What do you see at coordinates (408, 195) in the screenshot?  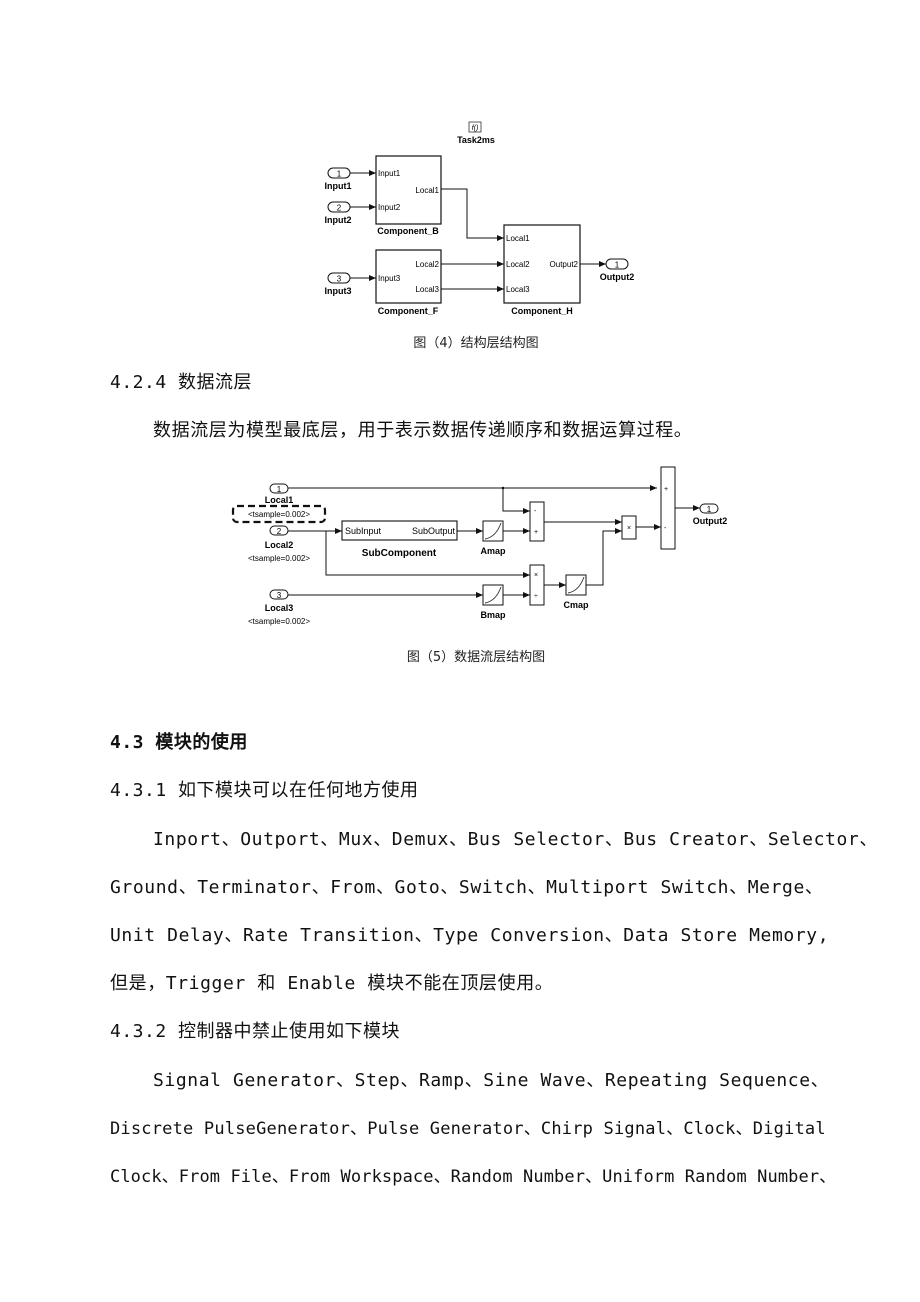 I see `component-b-block: Input1 Input2 Local1 Component_B` at bounding box center [408, 195].